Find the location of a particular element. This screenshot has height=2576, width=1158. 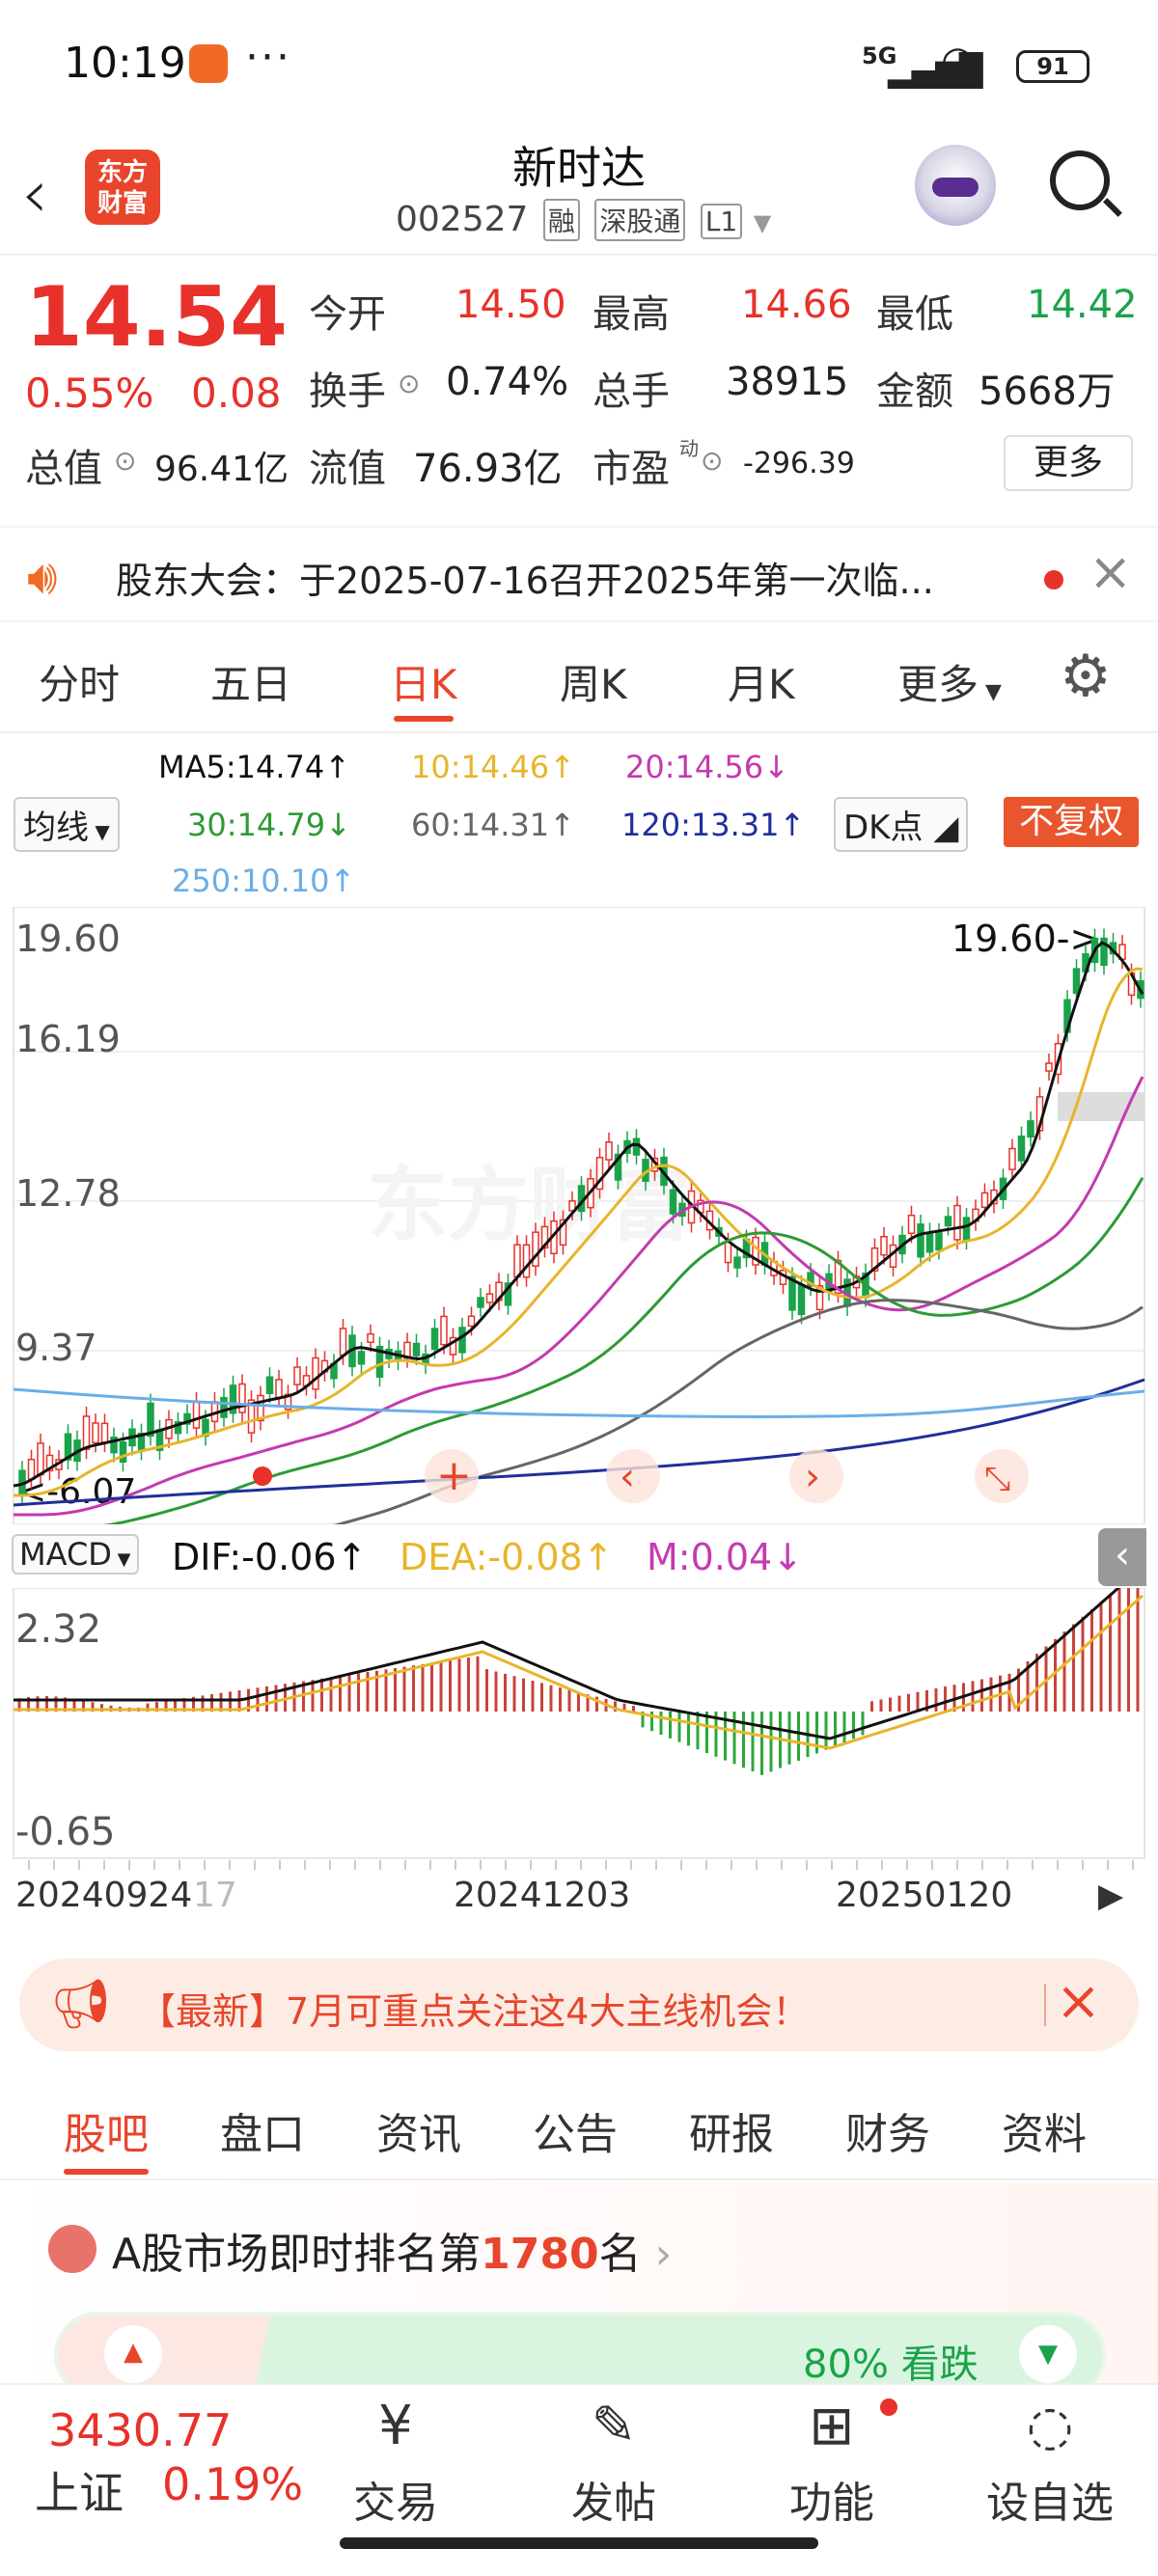

tab-profile: 资料 is located at coordinates (1044, 2130).